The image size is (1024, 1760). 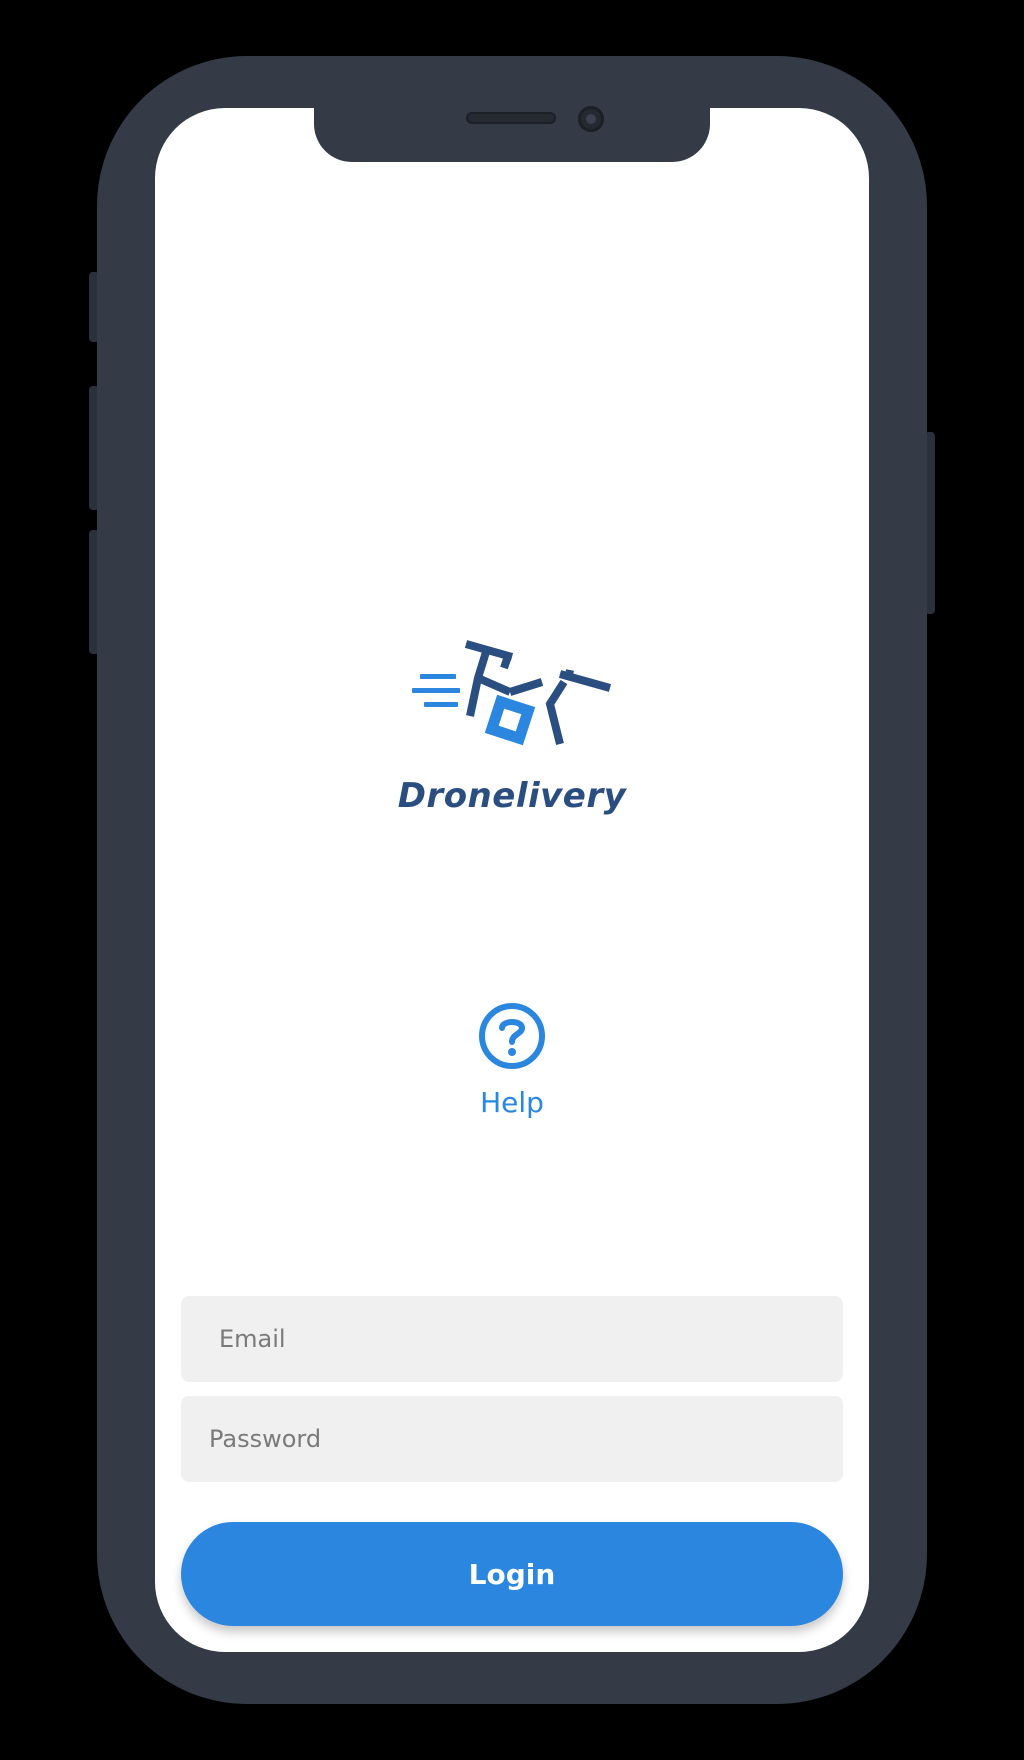 I want to click on password-field, so click(x=512, y=1439).